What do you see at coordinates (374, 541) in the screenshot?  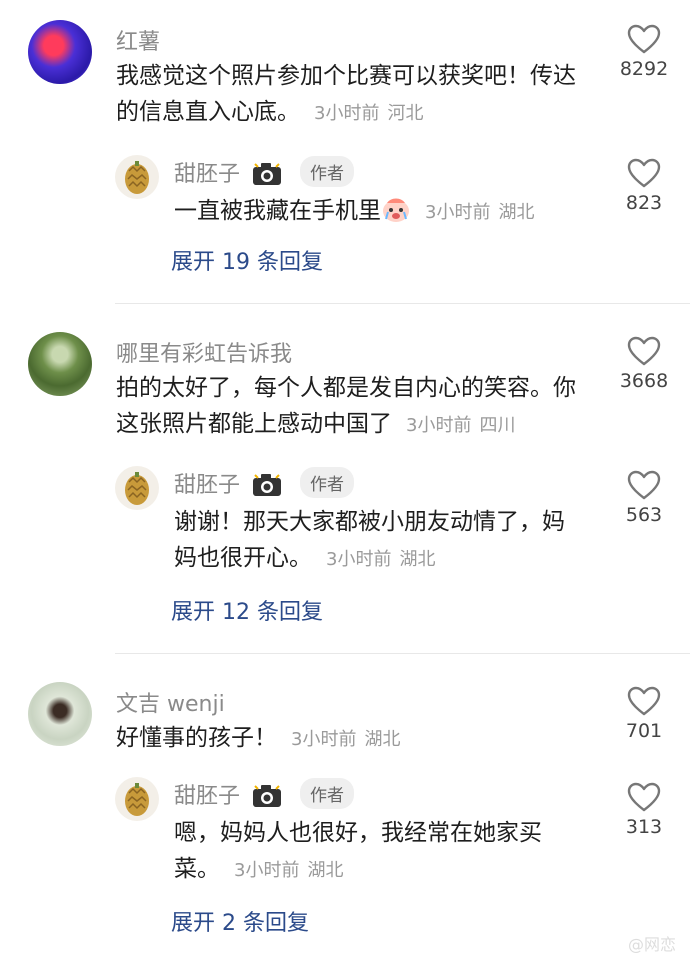 I see `reply-body: 谢谢！那天大家都被小朋友动情了，妈妈也很开心。 3小时前 湖北` at bounding box center [374, 541].